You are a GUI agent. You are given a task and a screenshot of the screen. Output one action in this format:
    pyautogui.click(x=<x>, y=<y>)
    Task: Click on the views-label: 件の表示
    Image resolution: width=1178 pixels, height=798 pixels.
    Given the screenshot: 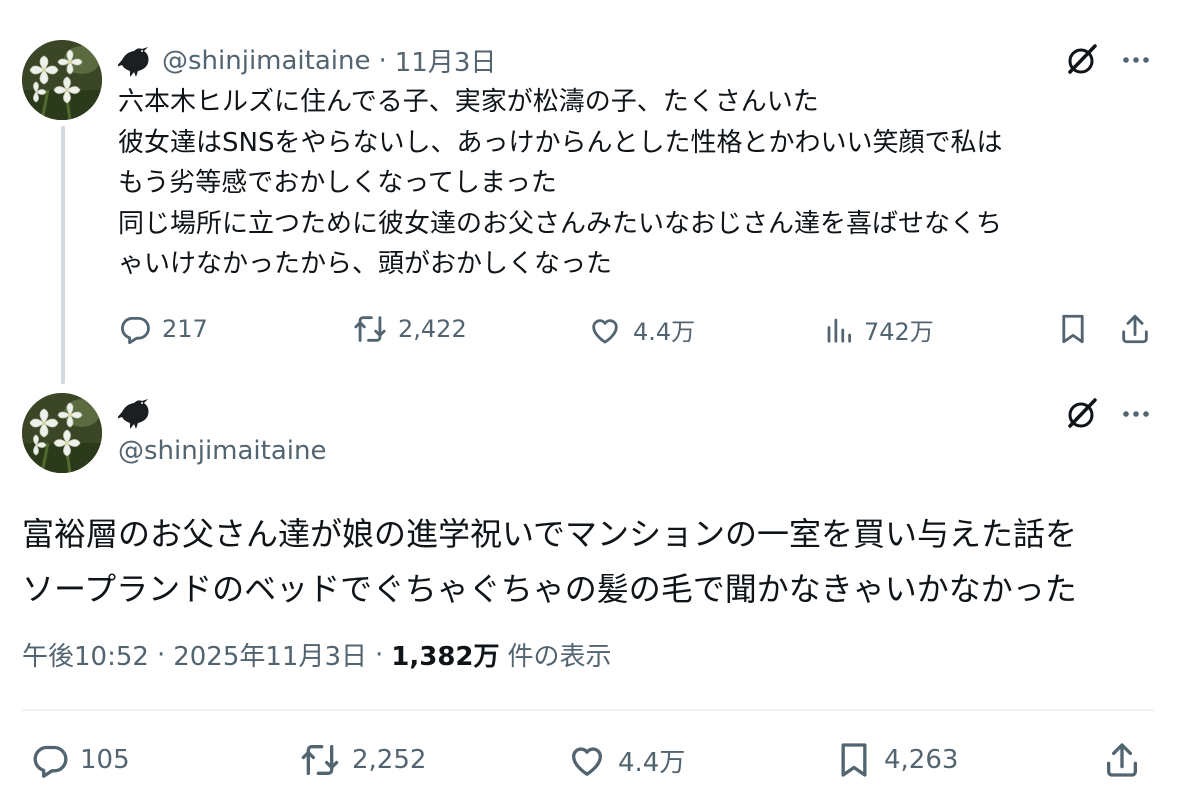 What is the action you would take?
    pyautogui.click(x=559, y=657)
    